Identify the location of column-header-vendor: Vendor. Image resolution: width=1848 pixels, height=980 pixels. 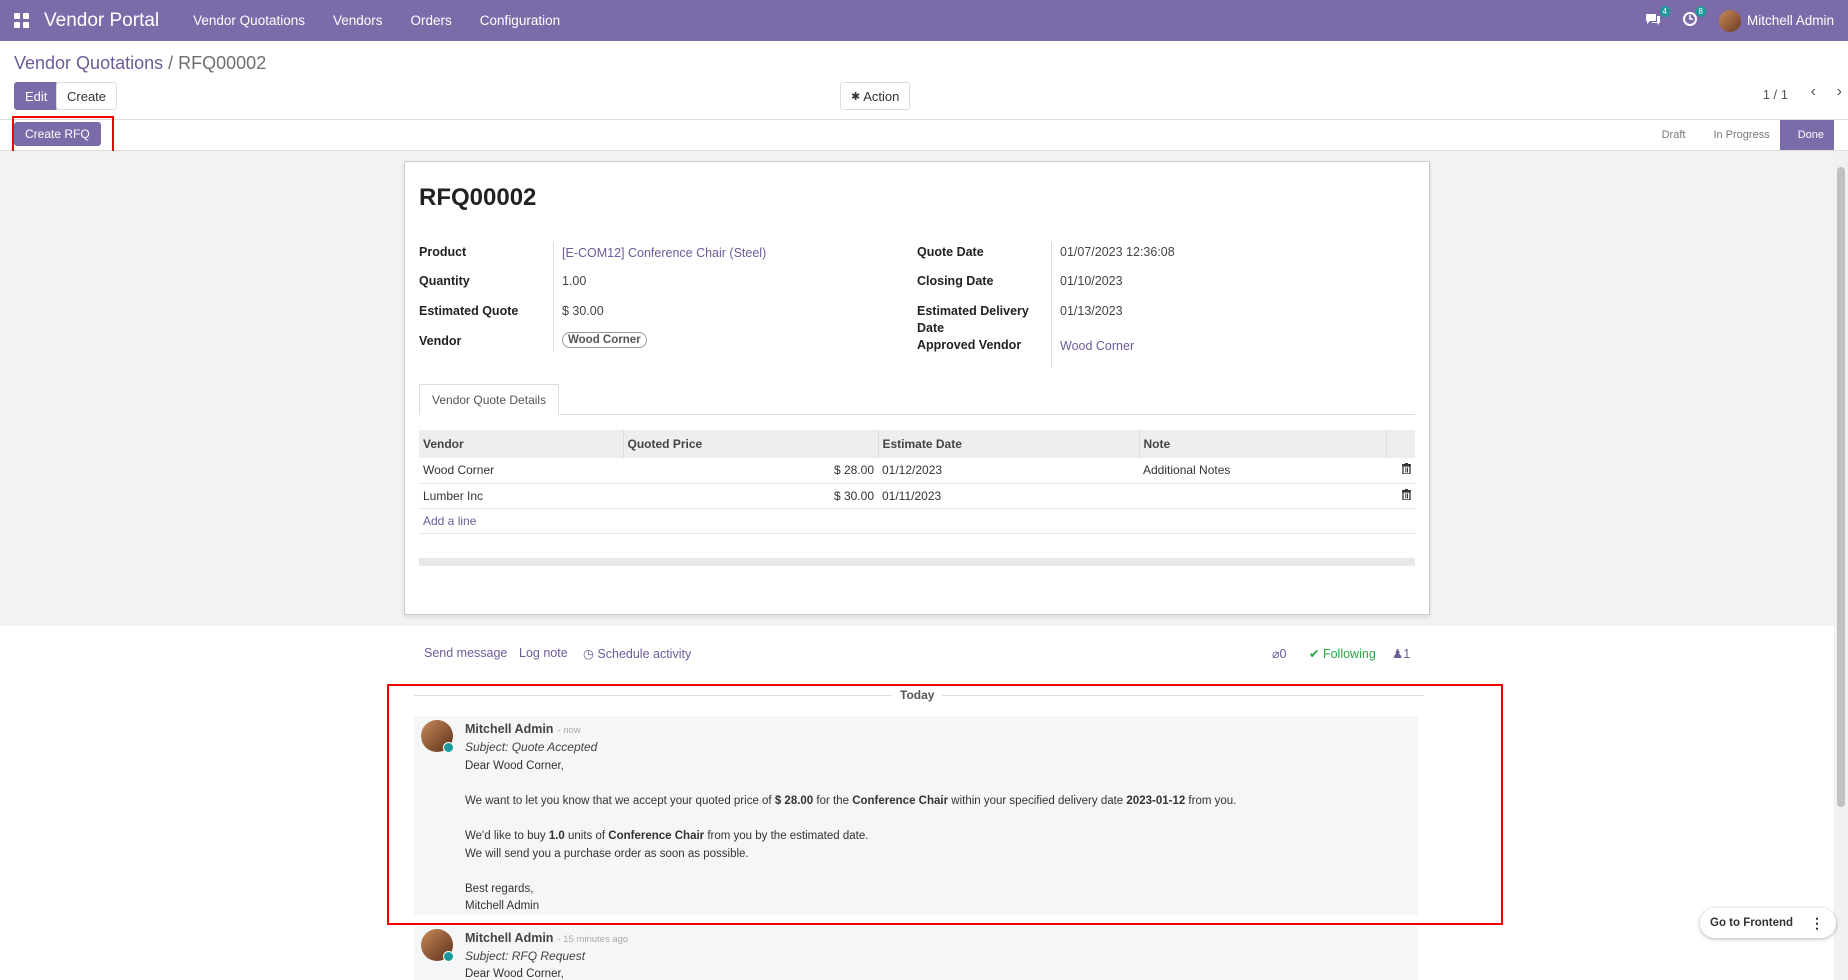
(521, 444).